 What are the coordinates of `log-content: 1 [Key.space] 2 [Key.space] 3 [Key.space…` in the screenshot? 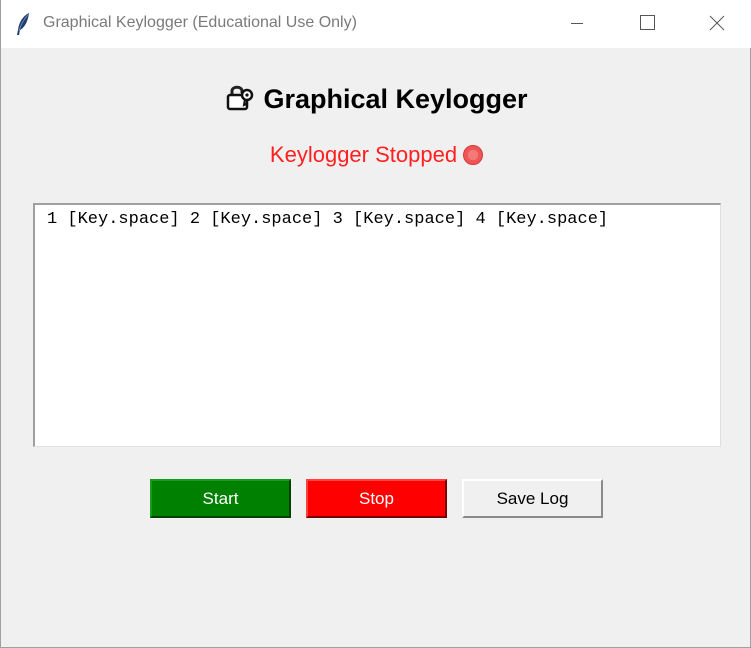 It's located at (328, 219).